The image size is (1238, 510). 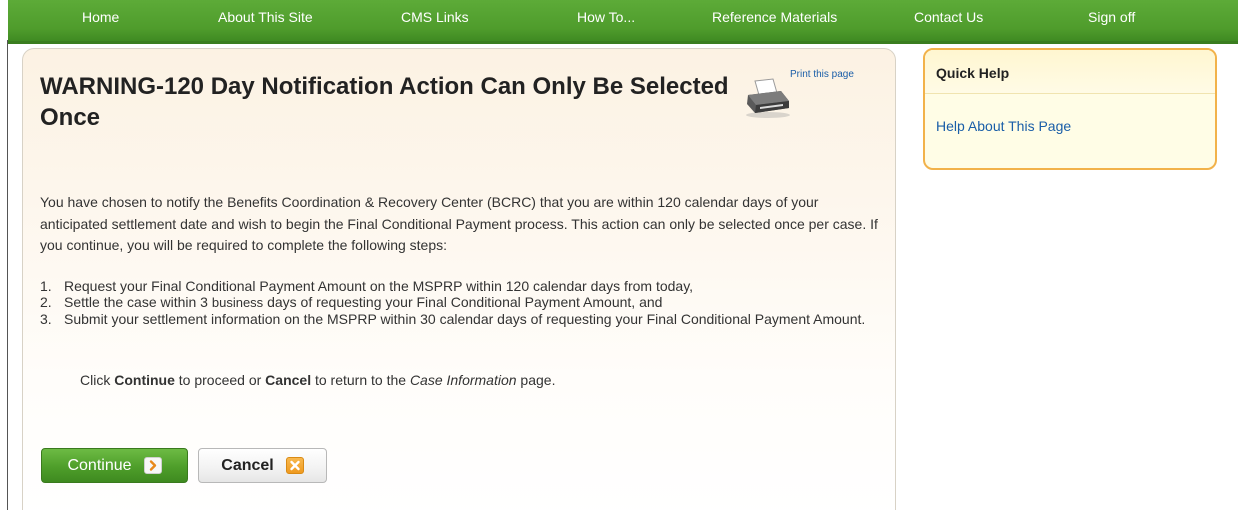 What do you see at coordinates (136, 302) in the screenshot?
I see `step-text-before: Settle the case within 3` at bounding box center [136, 302].